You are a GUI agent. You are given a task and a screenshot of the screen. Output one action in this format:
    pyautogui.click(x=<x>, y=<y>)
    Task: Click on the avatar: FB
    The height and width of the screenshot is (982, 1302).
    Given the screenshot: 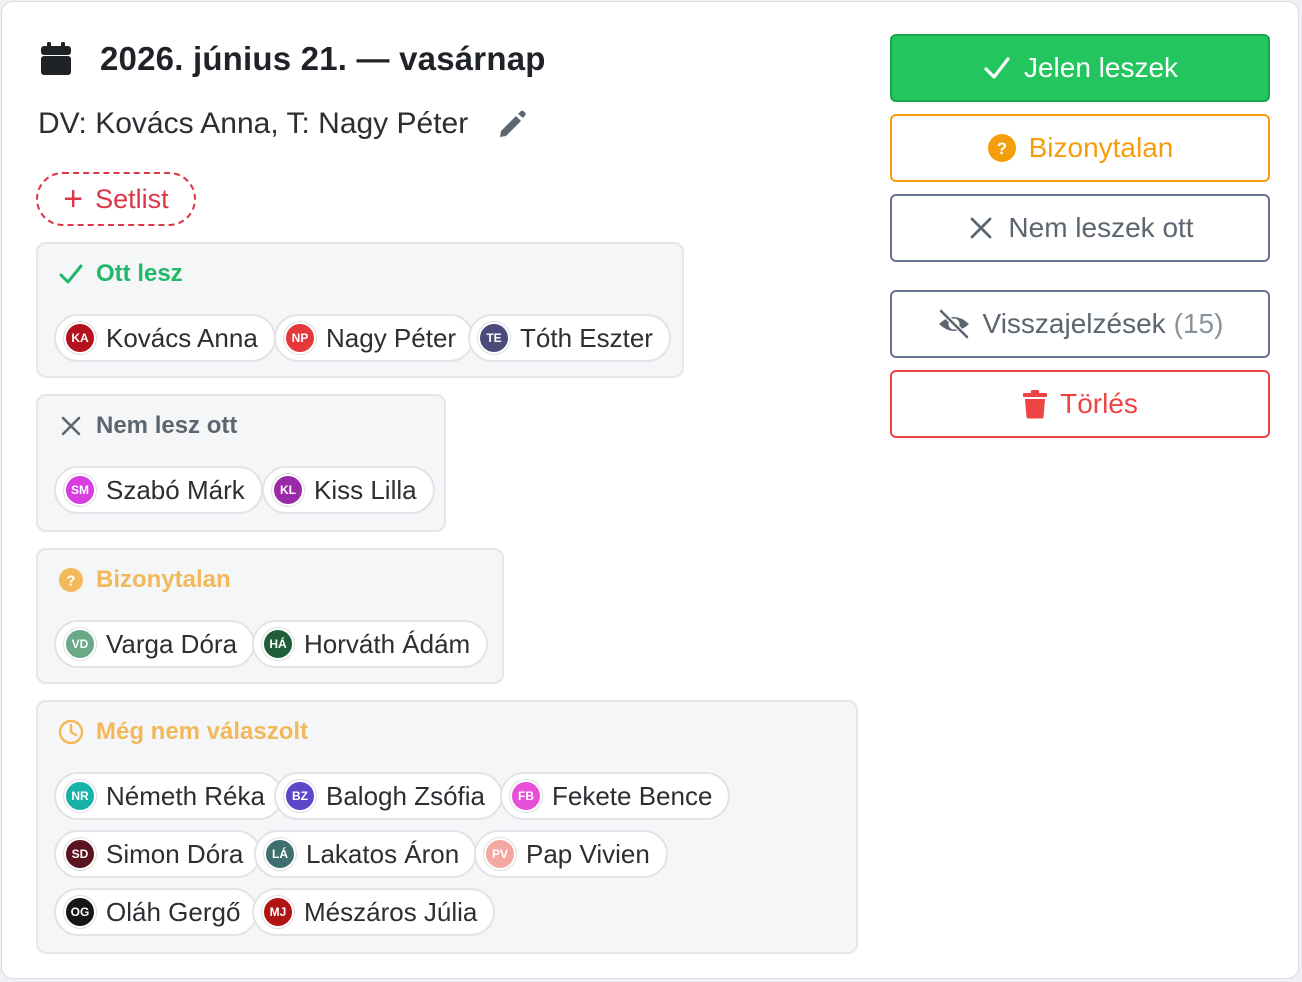 What is the action you would take?
    pyautogui.click(x=526, y=796)
    